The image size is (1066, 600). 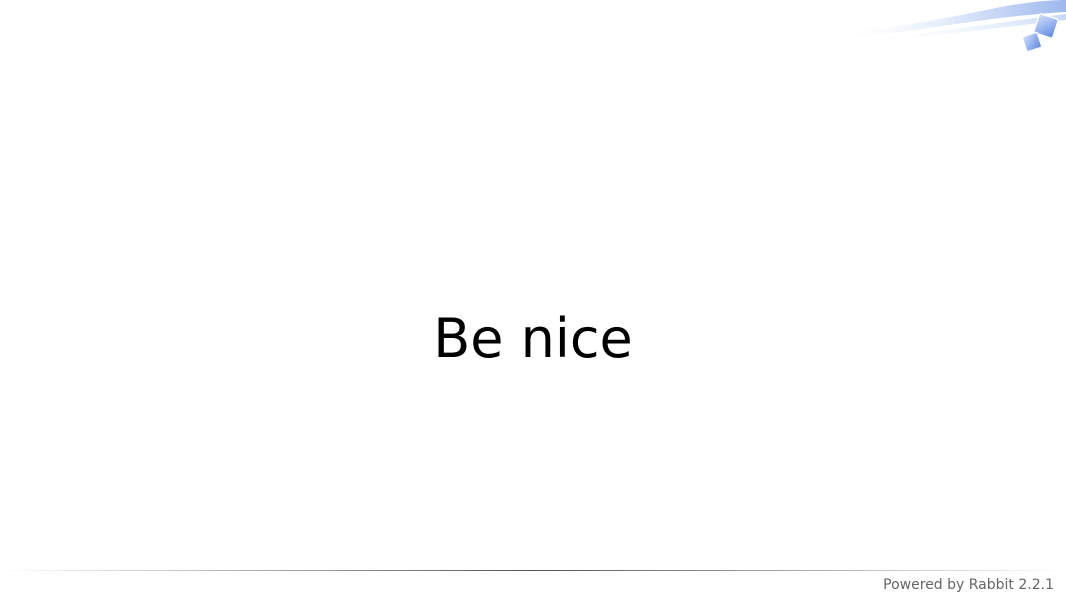 What do you see at coordinates (968, 585) in the screenshot?
I see `footer-credit: Powered by Rabbit 2.2.1` at bounding box center [968, 585].